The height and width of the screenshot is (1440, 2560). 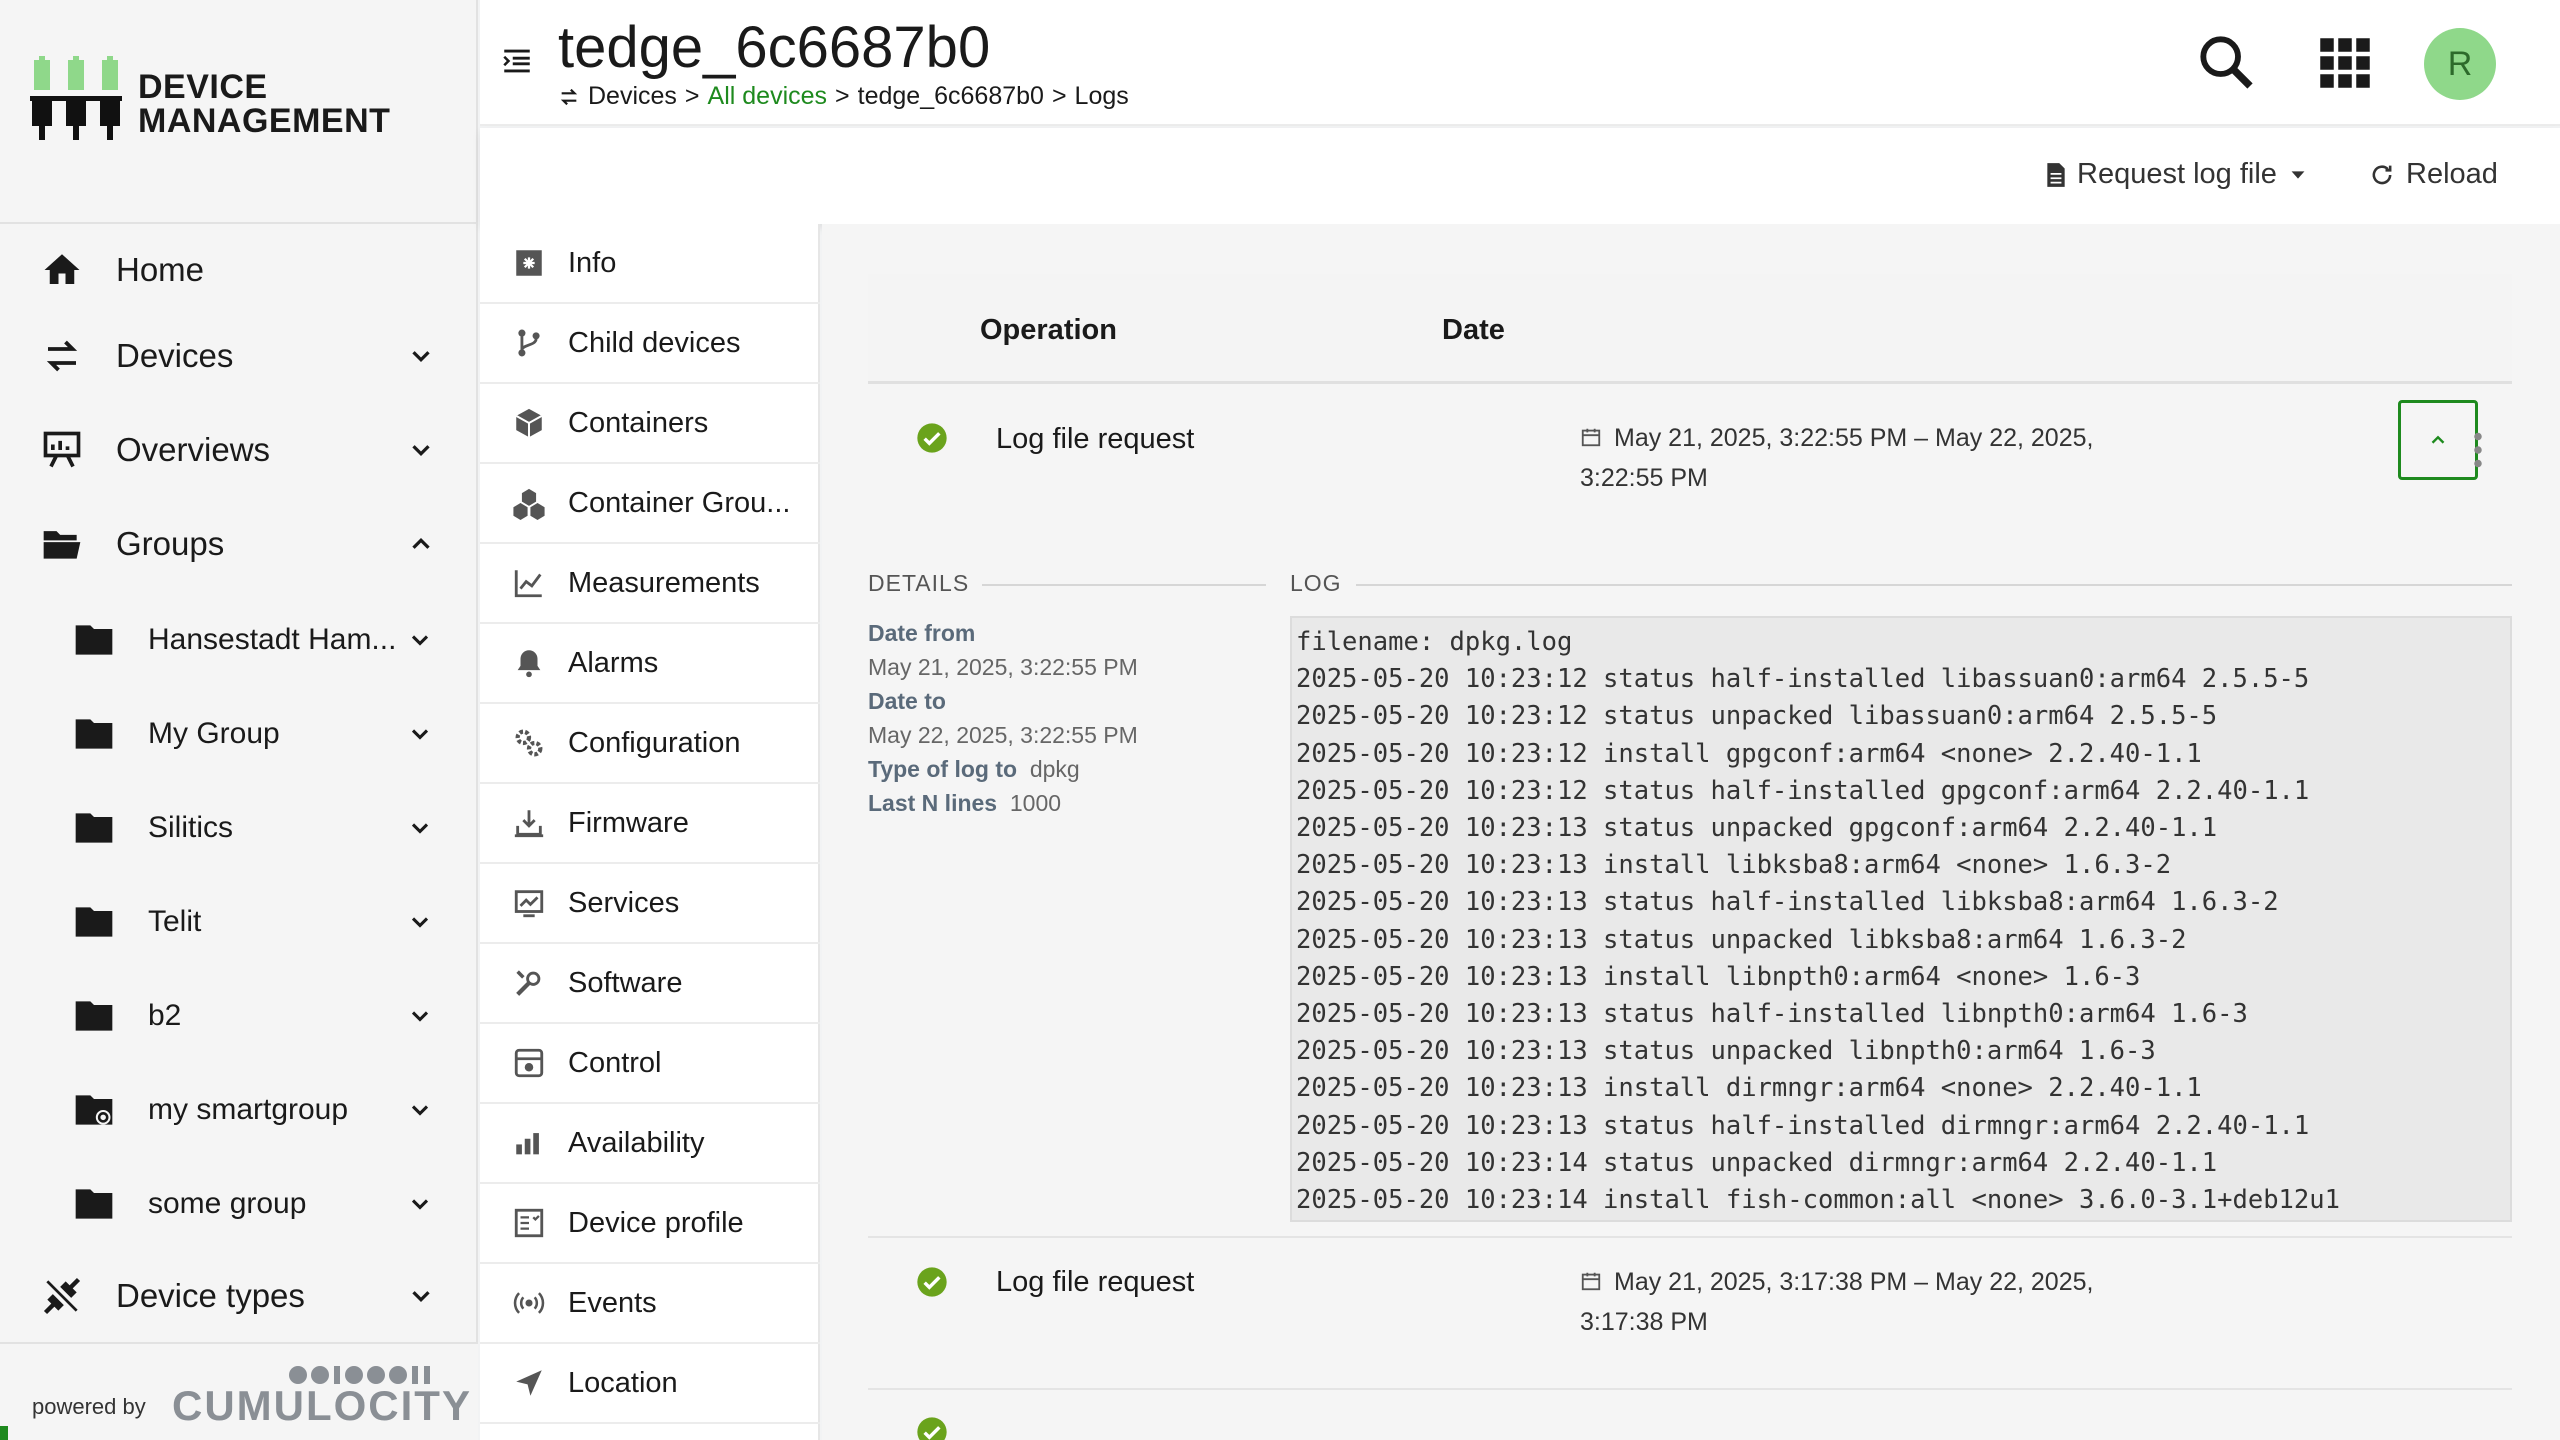 What do you see at coordinates (615, 1062) in the screenshot?
I see `tab-label: Control` at bounding box center [615, 1062].